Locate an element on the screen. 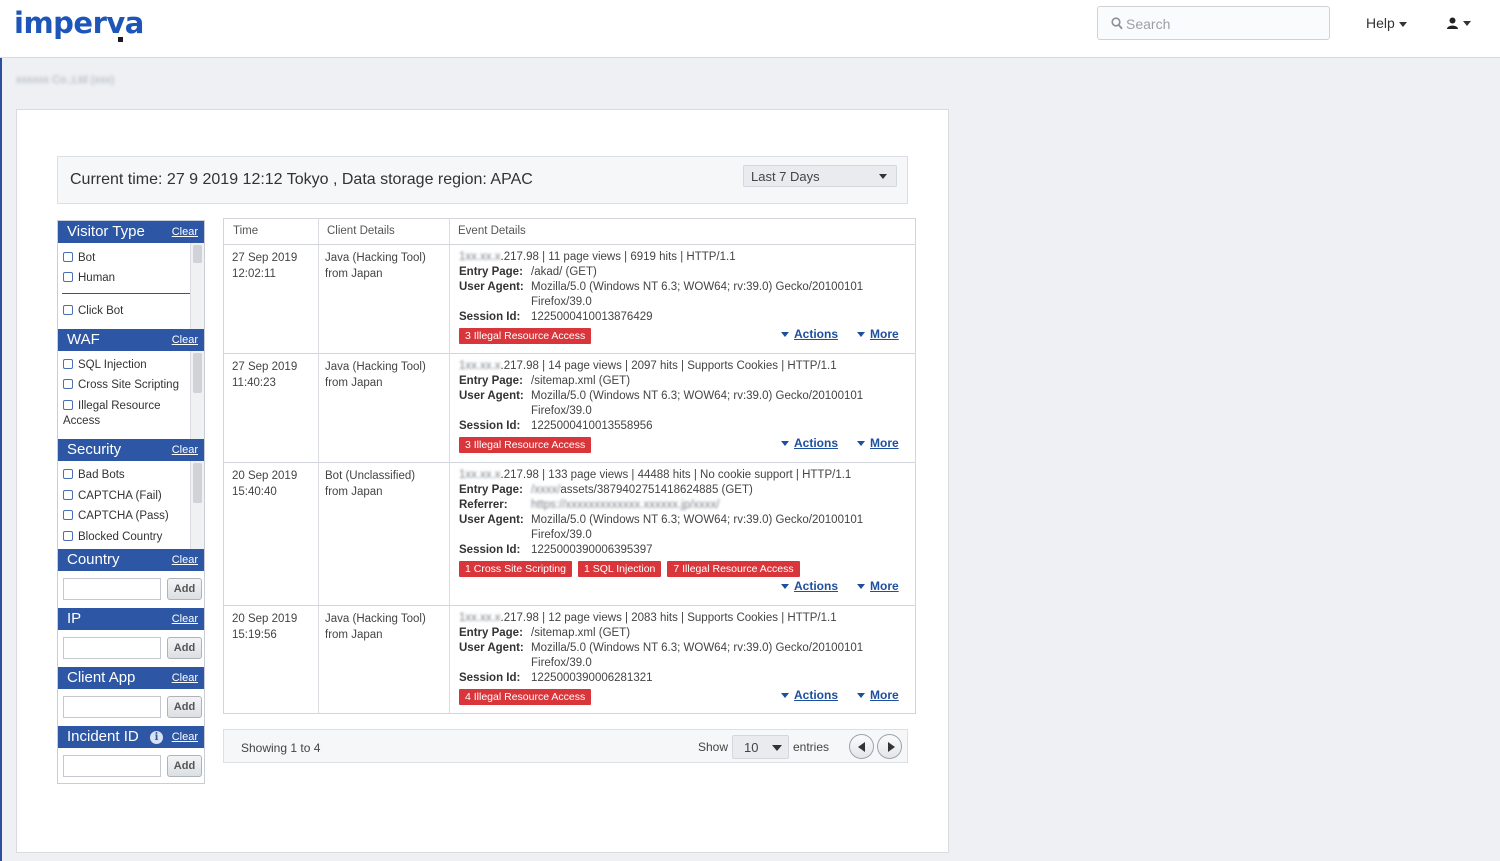  column-header-event-details: Event Details is located at coordinates (492, 231).